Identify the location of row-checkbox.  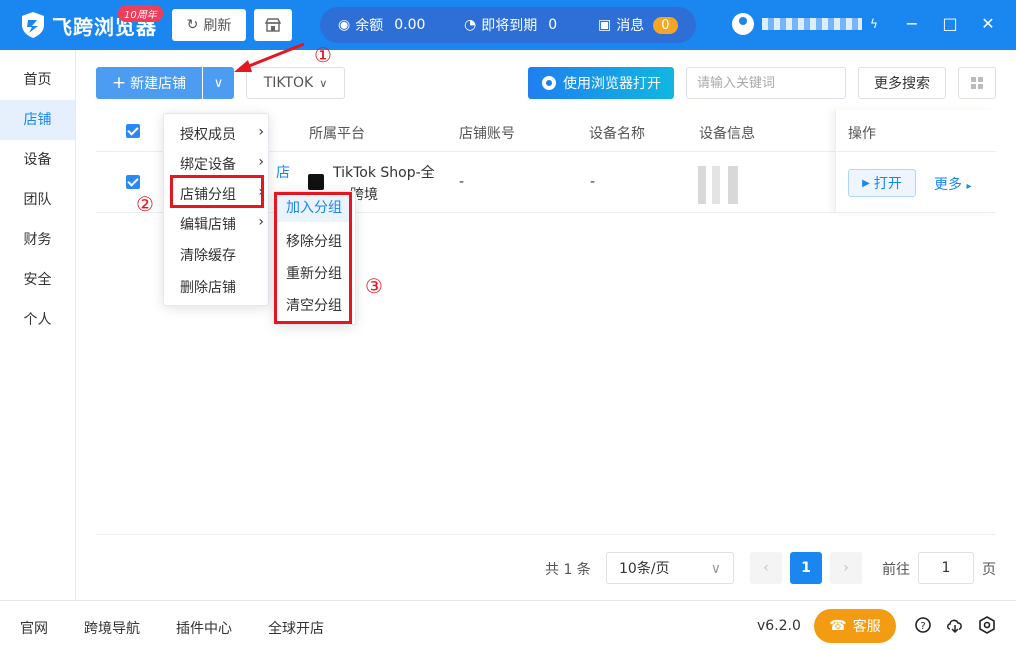
(133, 182).